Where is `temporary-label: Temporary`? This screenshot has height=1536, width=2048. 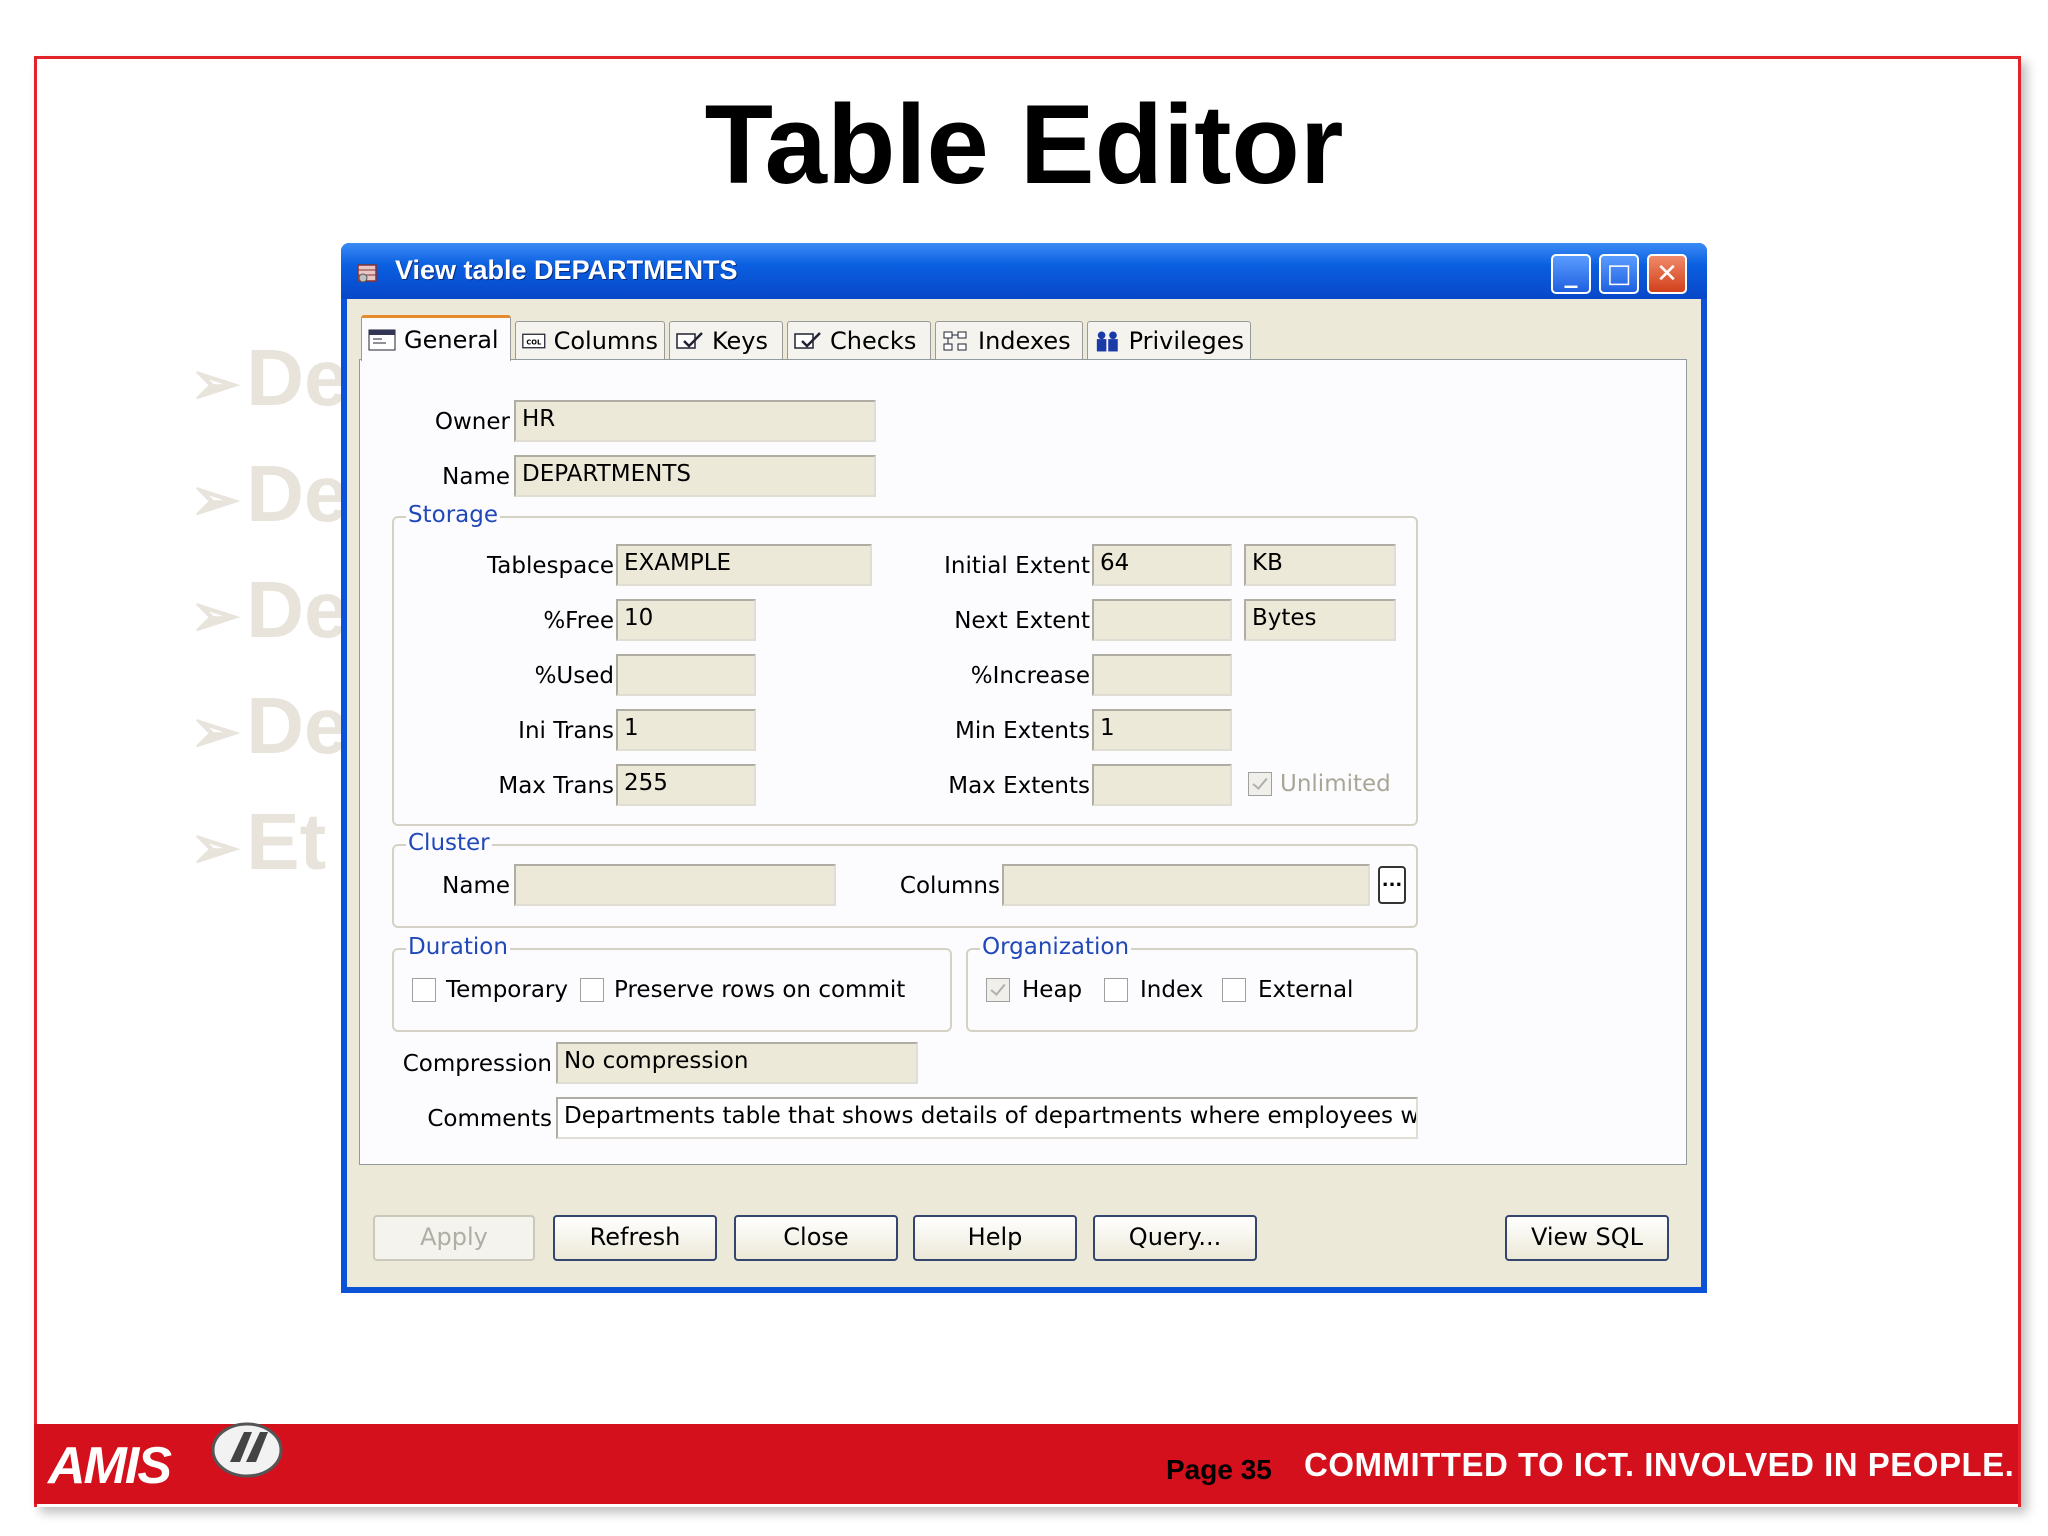
temporary-label: Temporary is located at coordinates (507, 990).